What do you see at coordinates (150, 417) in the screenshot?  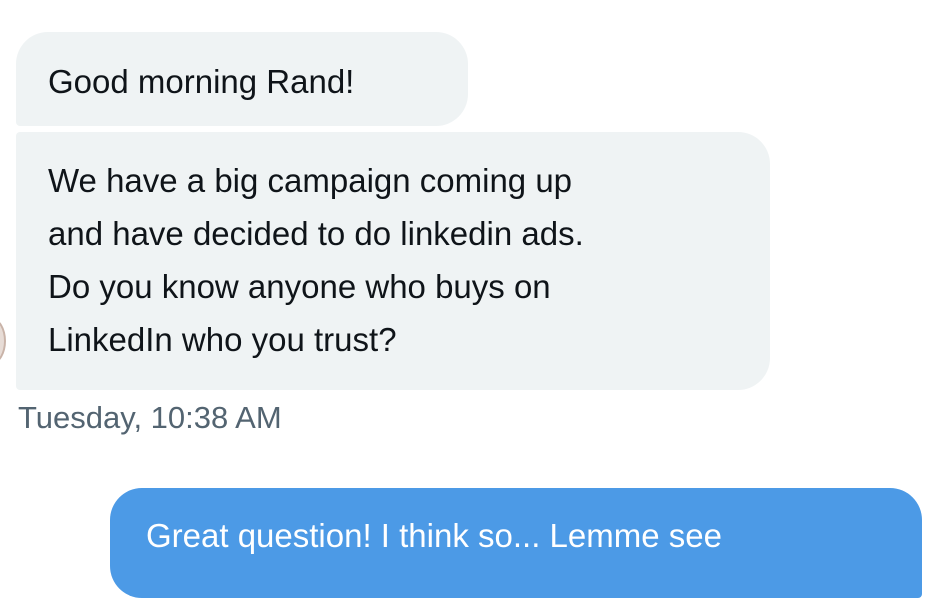 I see `message-timestamp: Tuesday, 10:38 AM` at bounding box center [150, 417].